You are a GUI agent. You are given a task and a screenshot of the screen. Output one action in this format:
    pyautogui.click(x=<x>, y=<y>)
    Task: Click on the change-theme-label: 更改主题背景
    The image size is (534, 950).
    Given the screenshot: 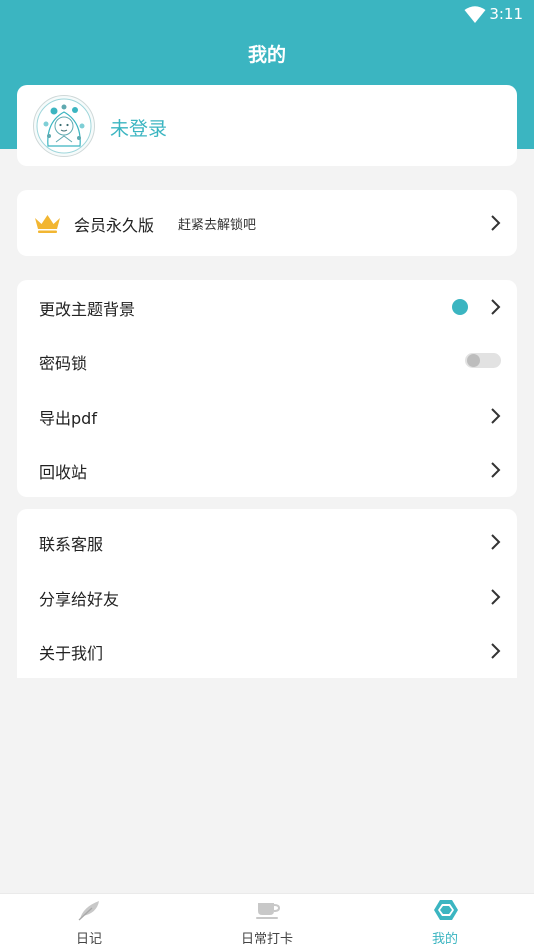 What is the action you would take?
    pyautogui.click(x=87, y=309)
    